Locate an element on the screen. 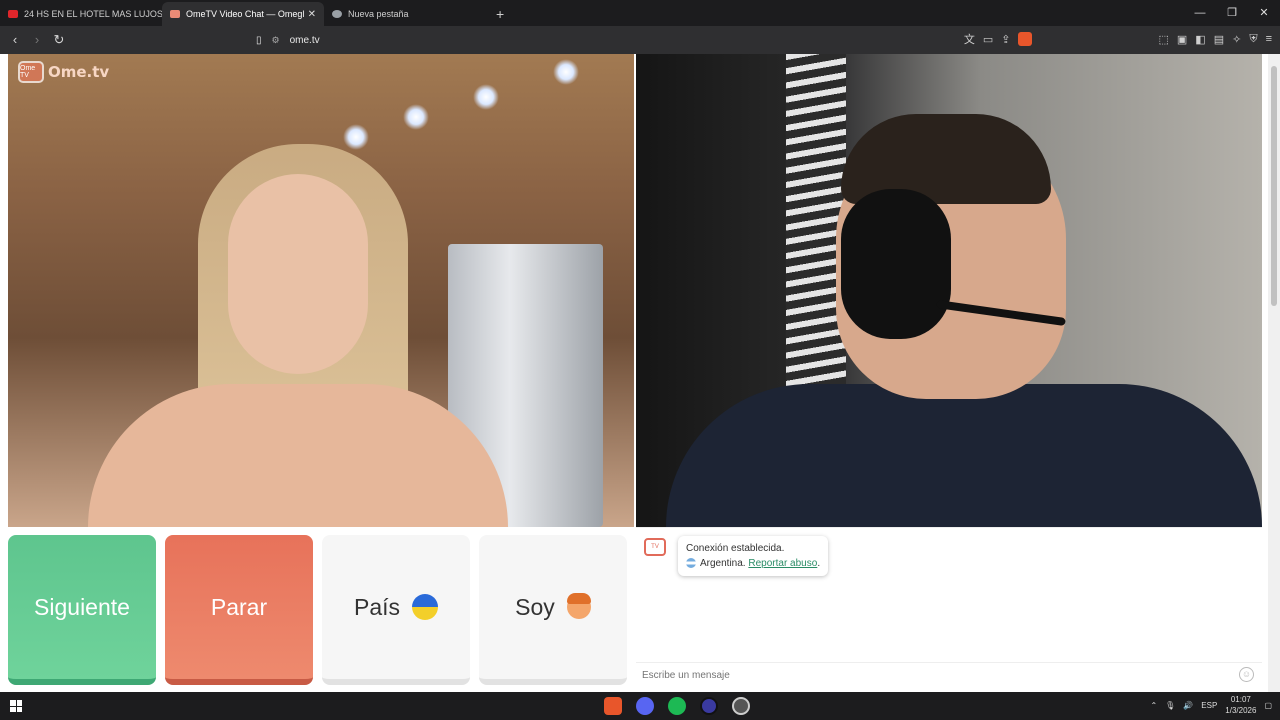 Image resolution: width=1280 pixels, height=720 pixels. tab-title: 24 HS EN EL HOTEL MAS LUJOSO DE is located at coordinates (93, 14).